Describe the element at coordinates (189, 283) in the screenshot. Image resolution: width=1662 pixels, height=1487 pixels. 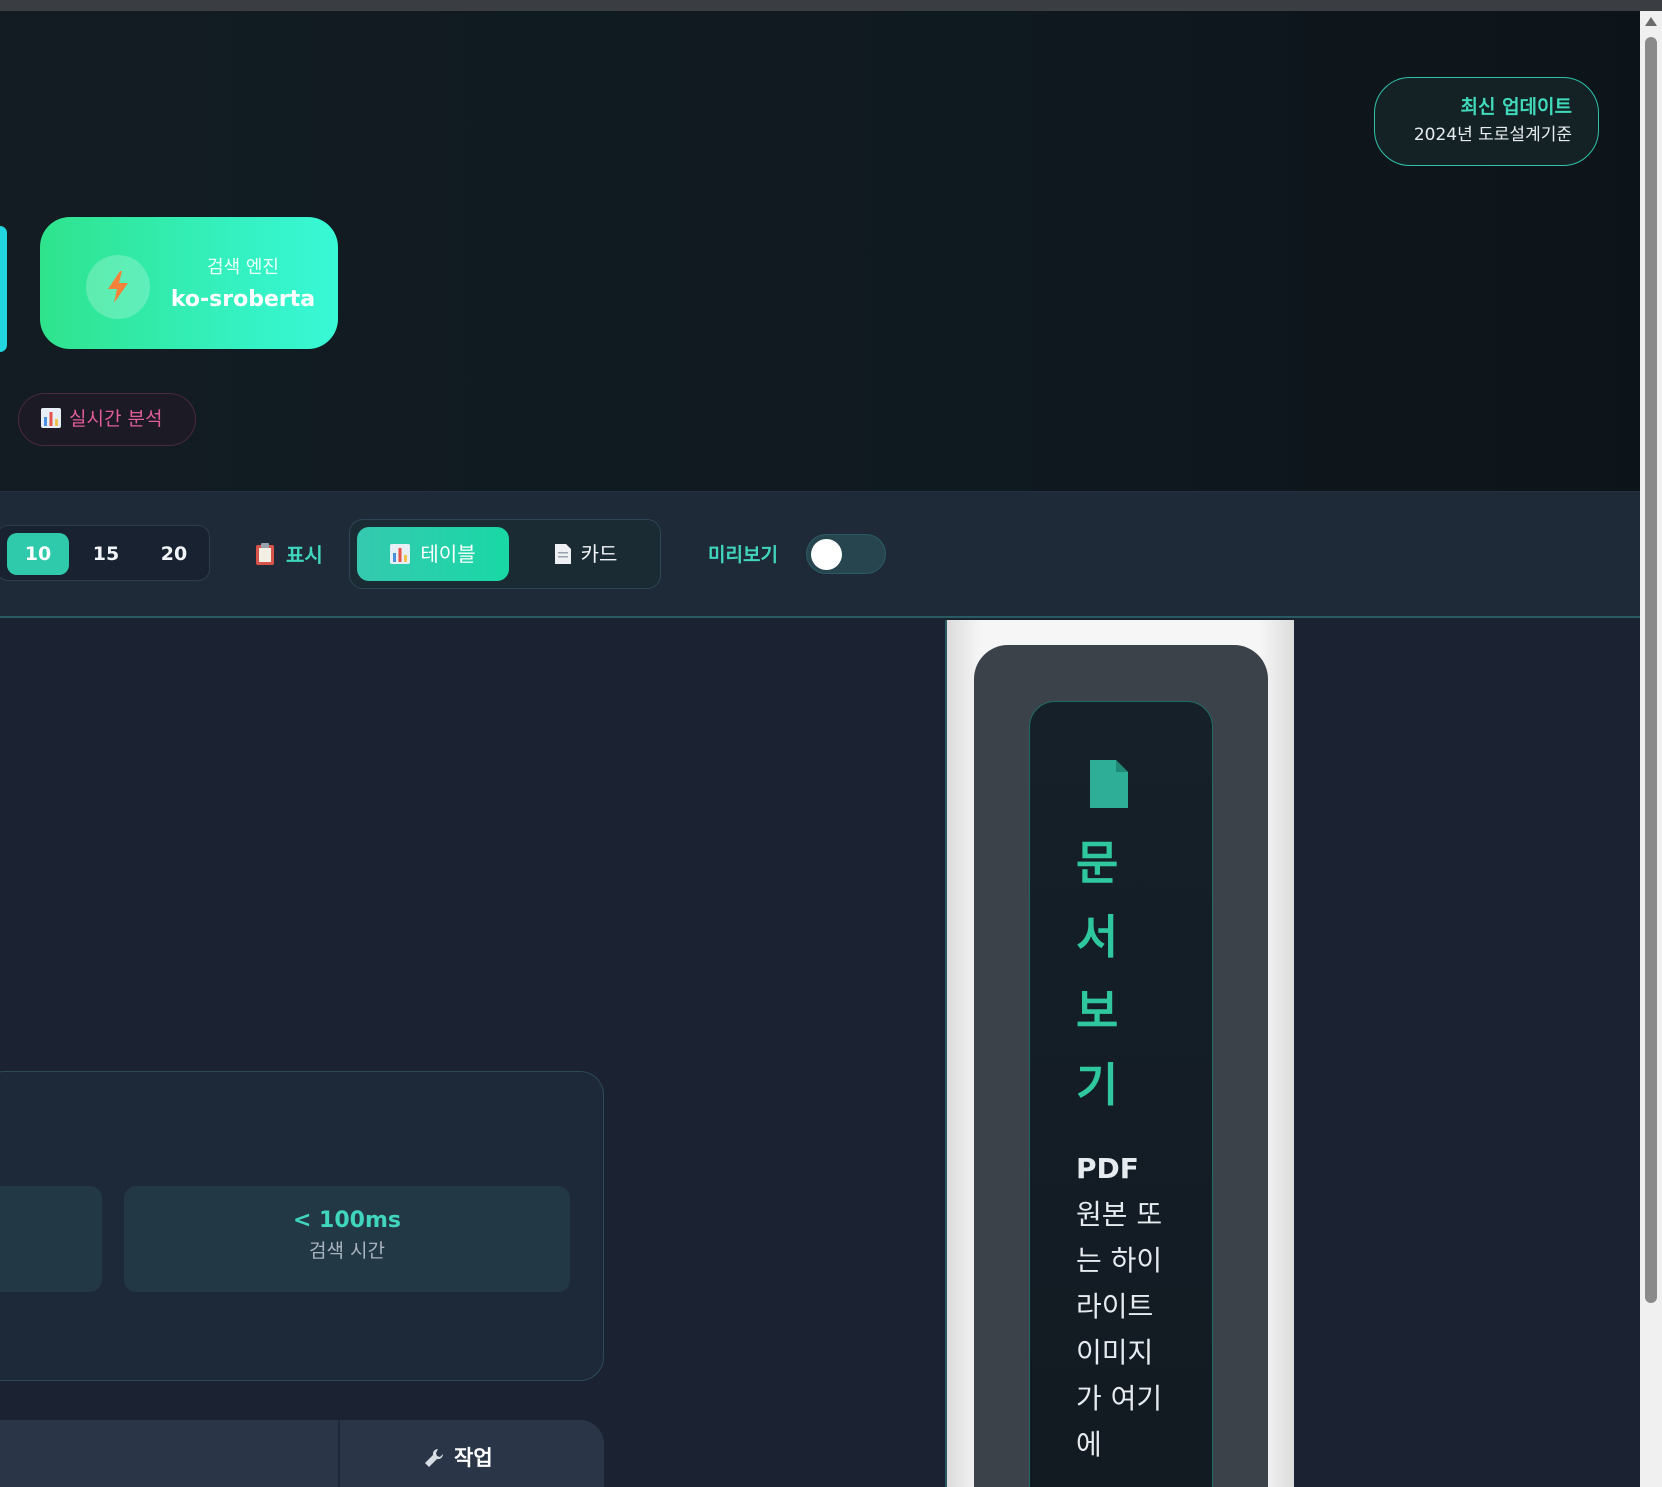
I see `search-engine-card: 검색 엔진 ko-sroberta` at that location.